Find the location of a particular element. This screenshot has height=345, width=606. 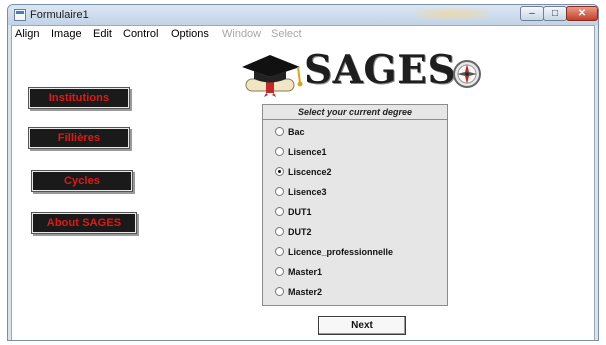

minimize-icon: – is located at coordinates (532, 13).